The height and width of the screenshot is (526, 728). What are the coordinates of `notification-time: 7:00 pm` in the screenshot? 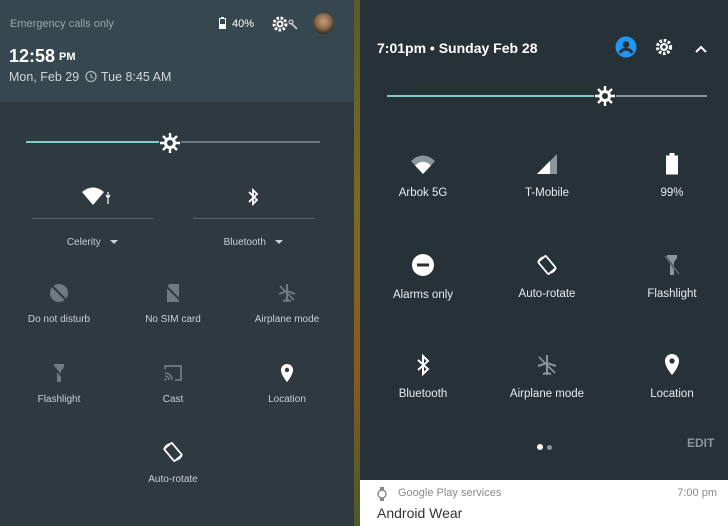 It's located at (697, 493).